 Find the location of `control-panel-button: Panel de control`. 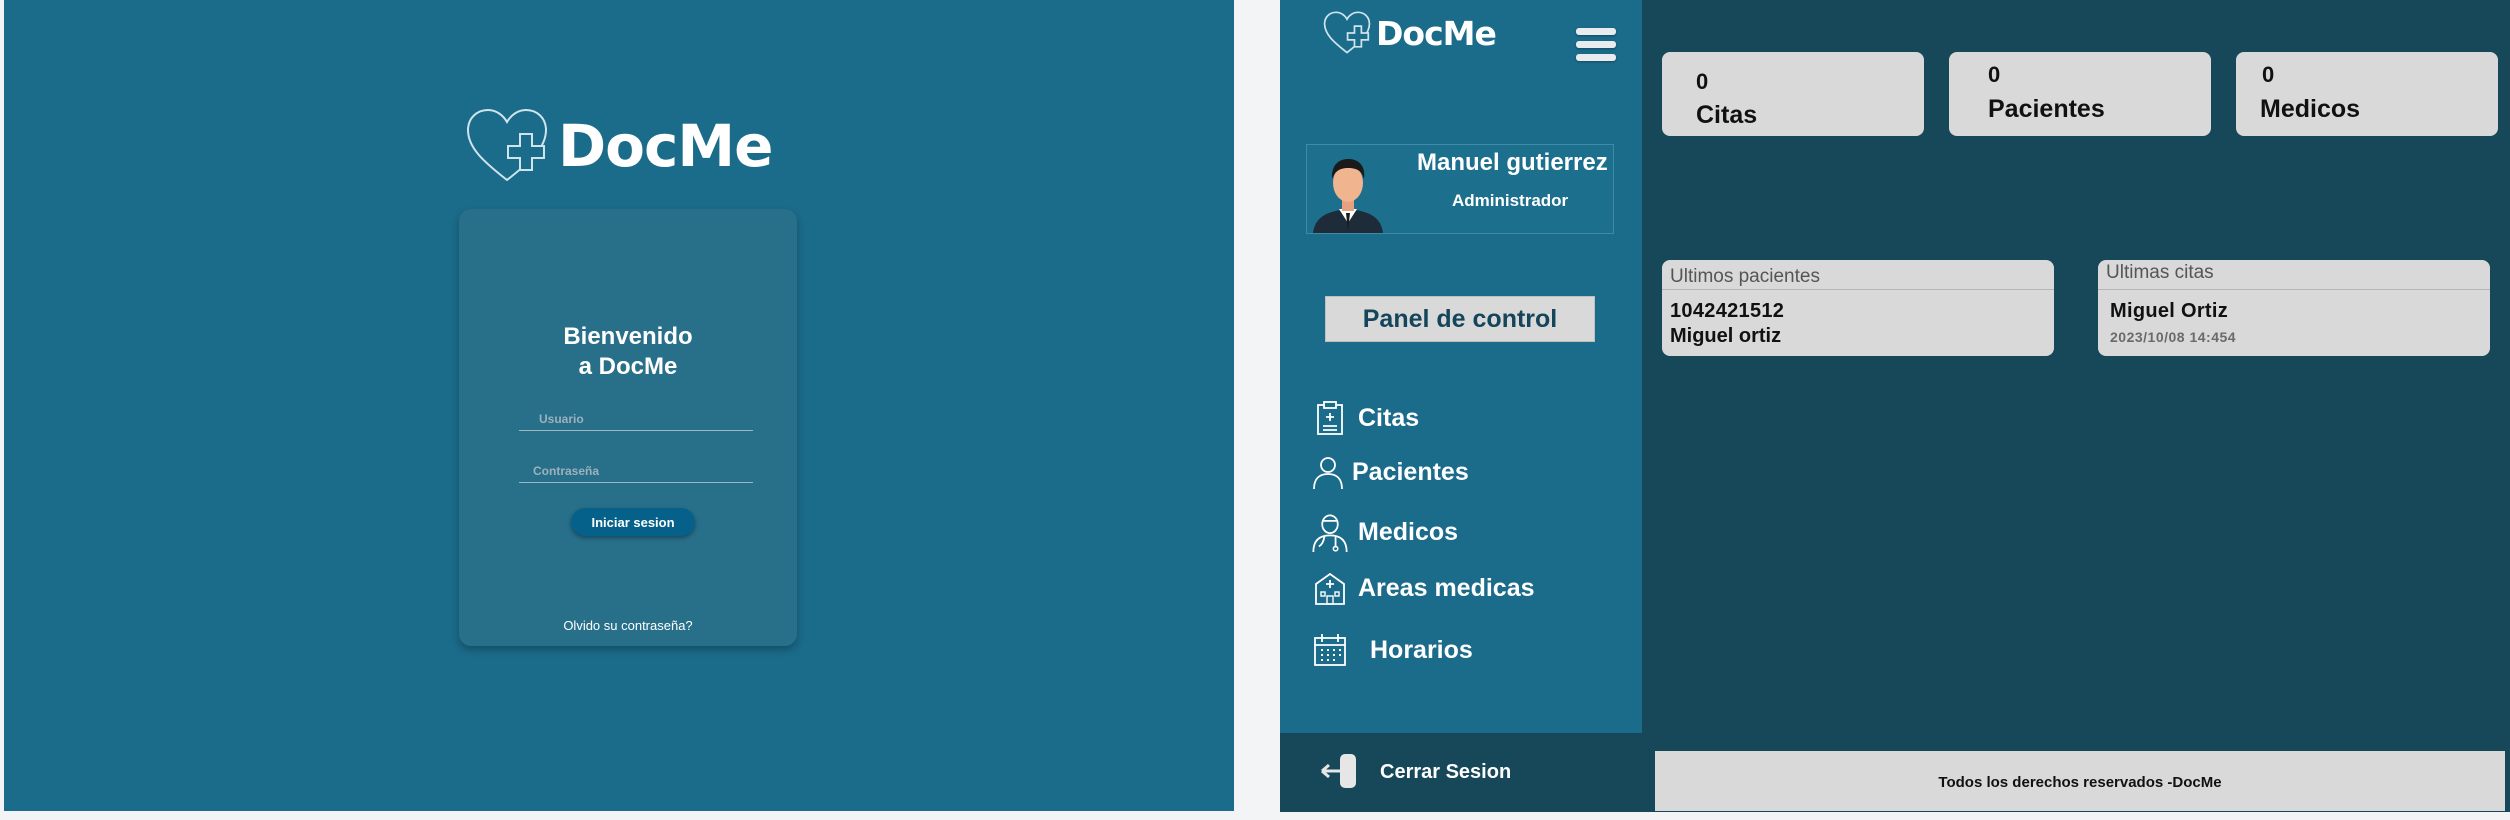

control-panel-button: Panel de control is located at coordinates (1460, 319).